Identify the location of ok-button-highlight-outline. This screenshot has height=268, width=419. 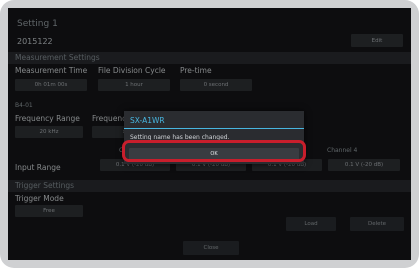
(214, 151).